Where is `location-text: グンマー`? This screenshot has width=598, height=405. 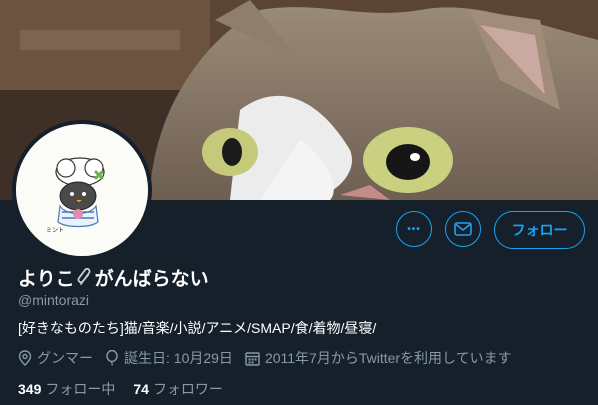
location-text: グンマー is located at coordinates (65, 358).